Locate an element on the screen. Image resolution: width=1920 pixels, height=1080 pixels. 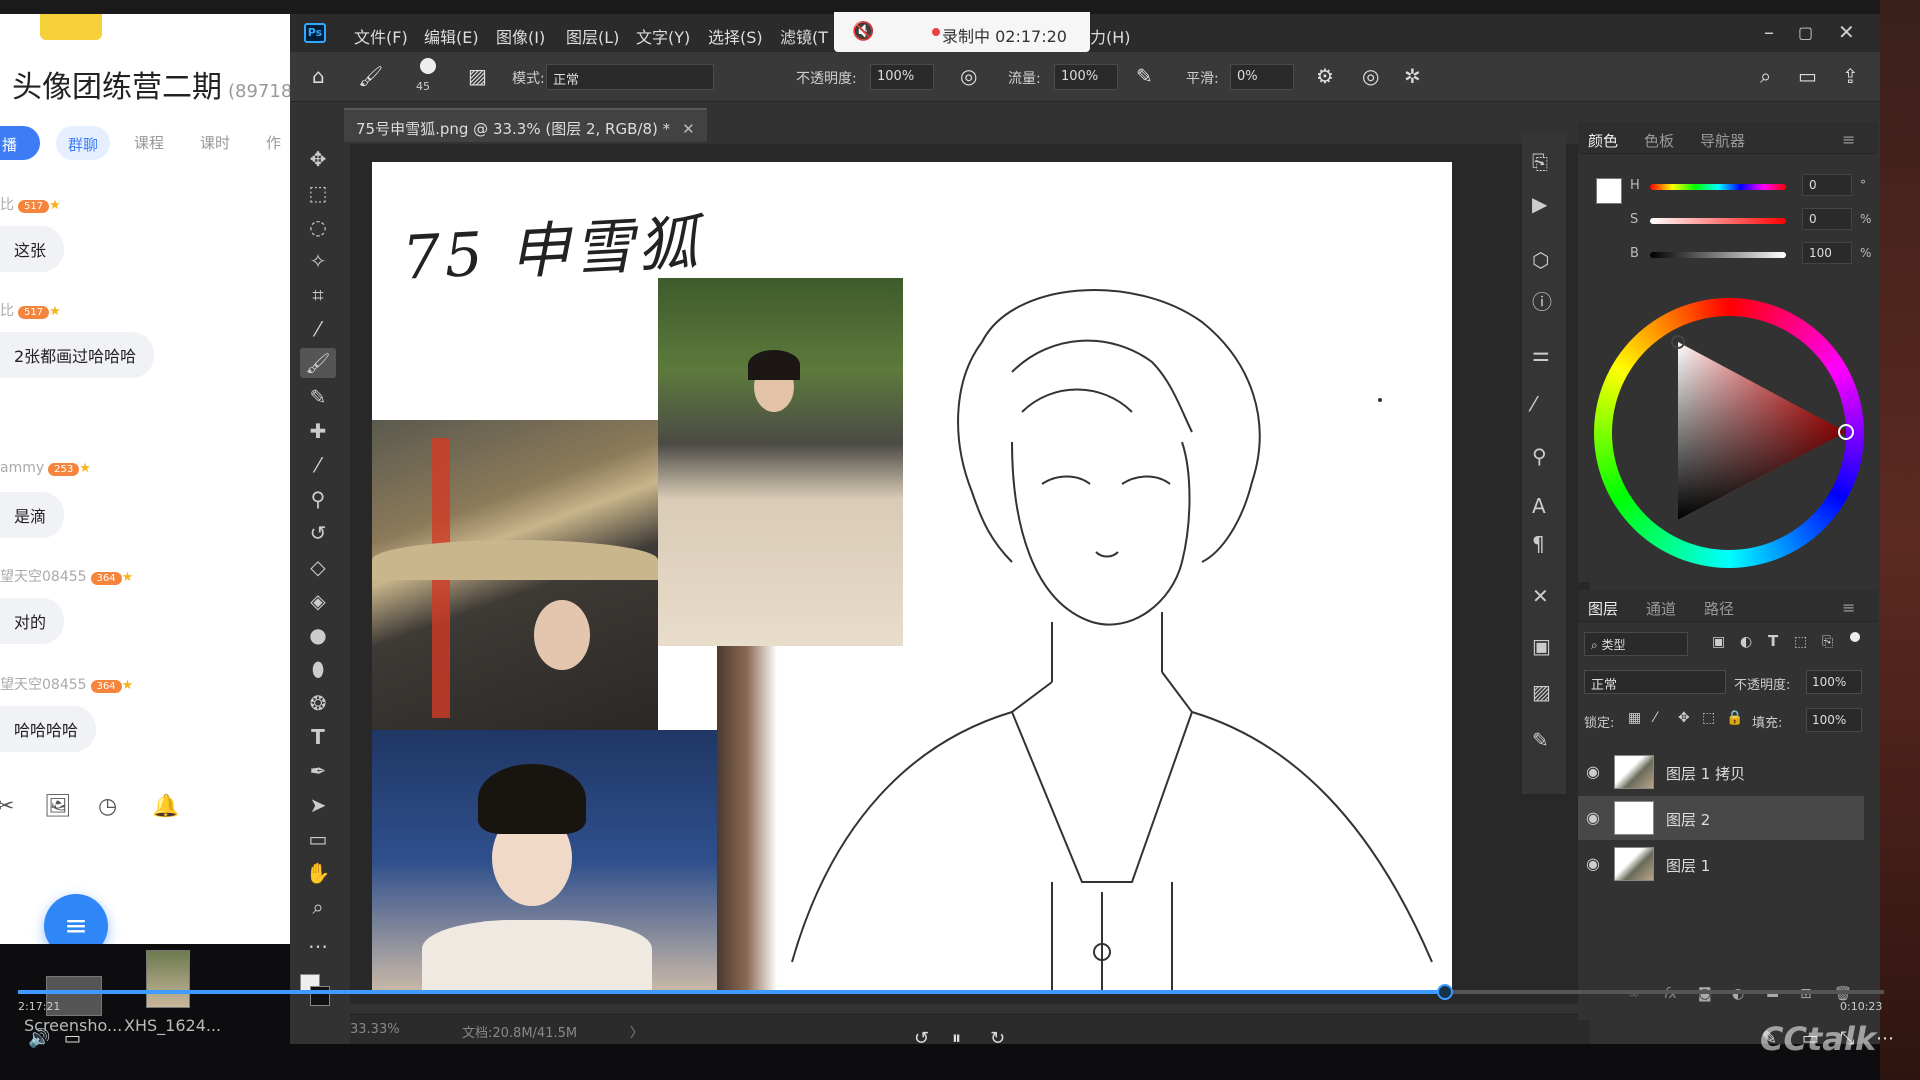
layer-row: ◉ 图层 1 拷贝 is located at coordinates (1721, 772).